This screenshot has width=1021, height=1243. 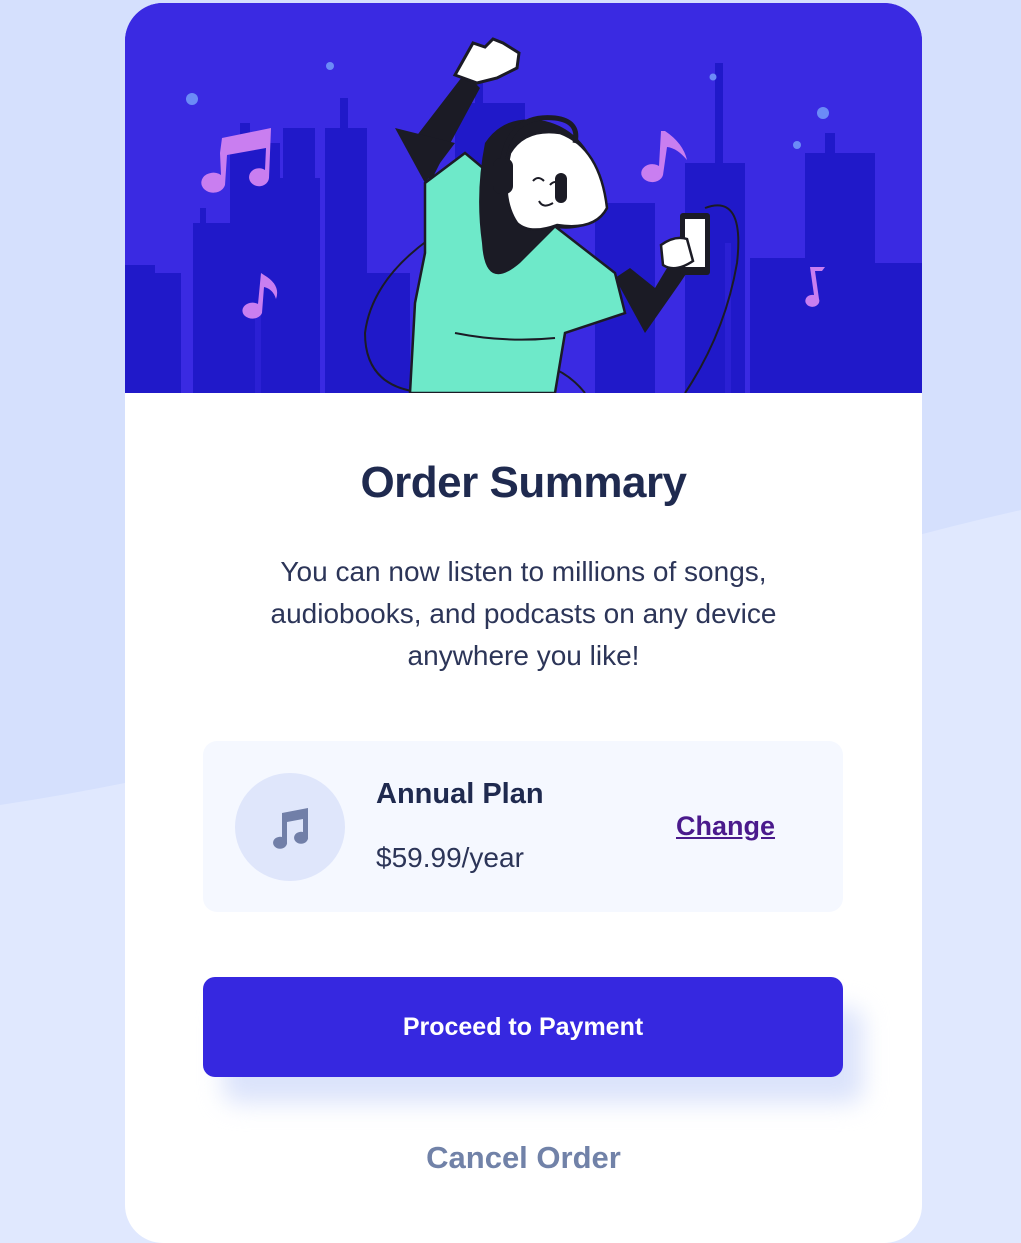 I want to click on plan-name: Annual Plan, so click(x=460, y=794).